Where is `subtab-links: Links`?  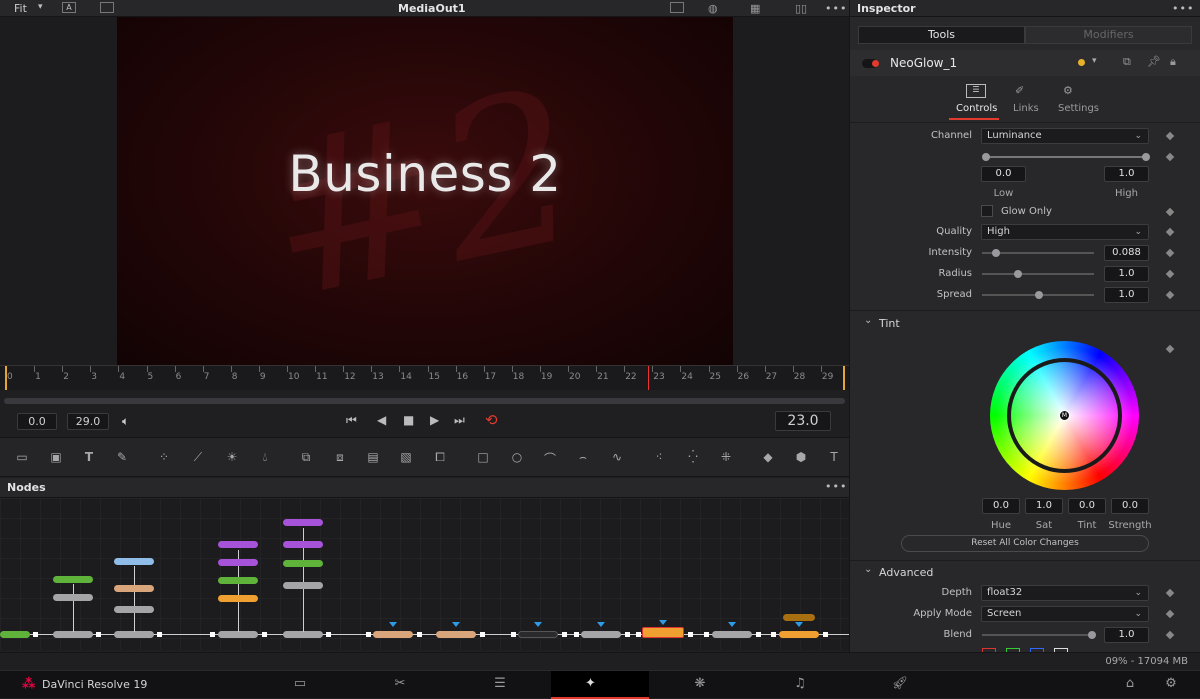
subtab-links: Links is located at coordinates (1026, 108).